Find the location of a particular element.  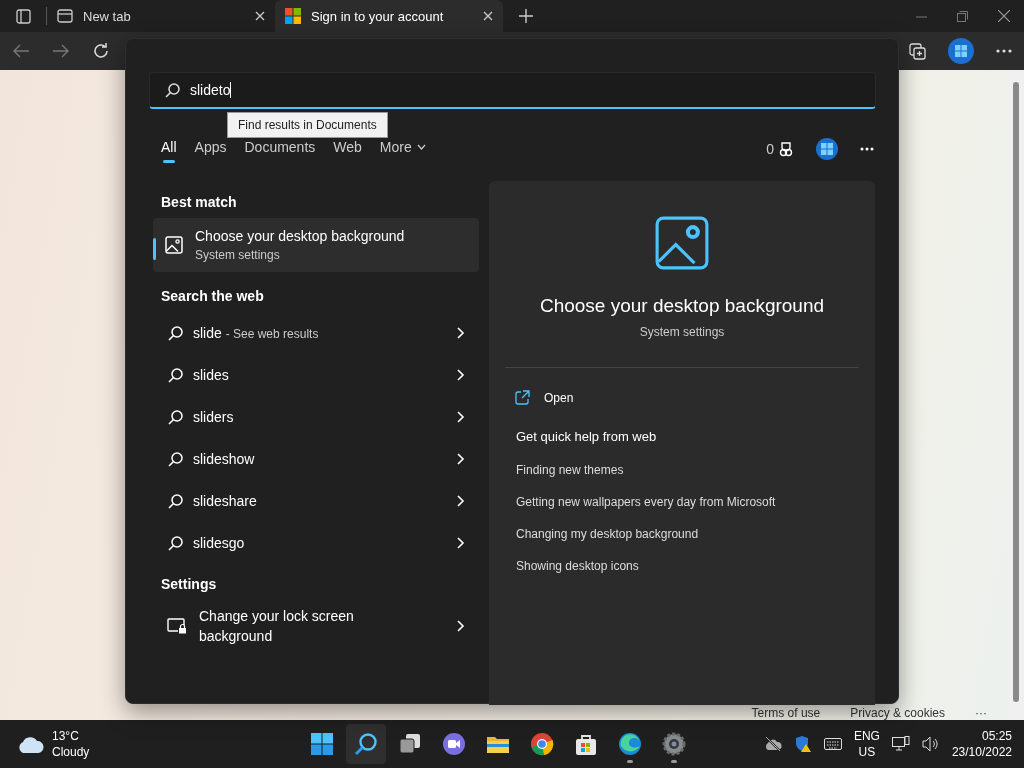

web-suggestion: slides is located at coordinates (316, 375).